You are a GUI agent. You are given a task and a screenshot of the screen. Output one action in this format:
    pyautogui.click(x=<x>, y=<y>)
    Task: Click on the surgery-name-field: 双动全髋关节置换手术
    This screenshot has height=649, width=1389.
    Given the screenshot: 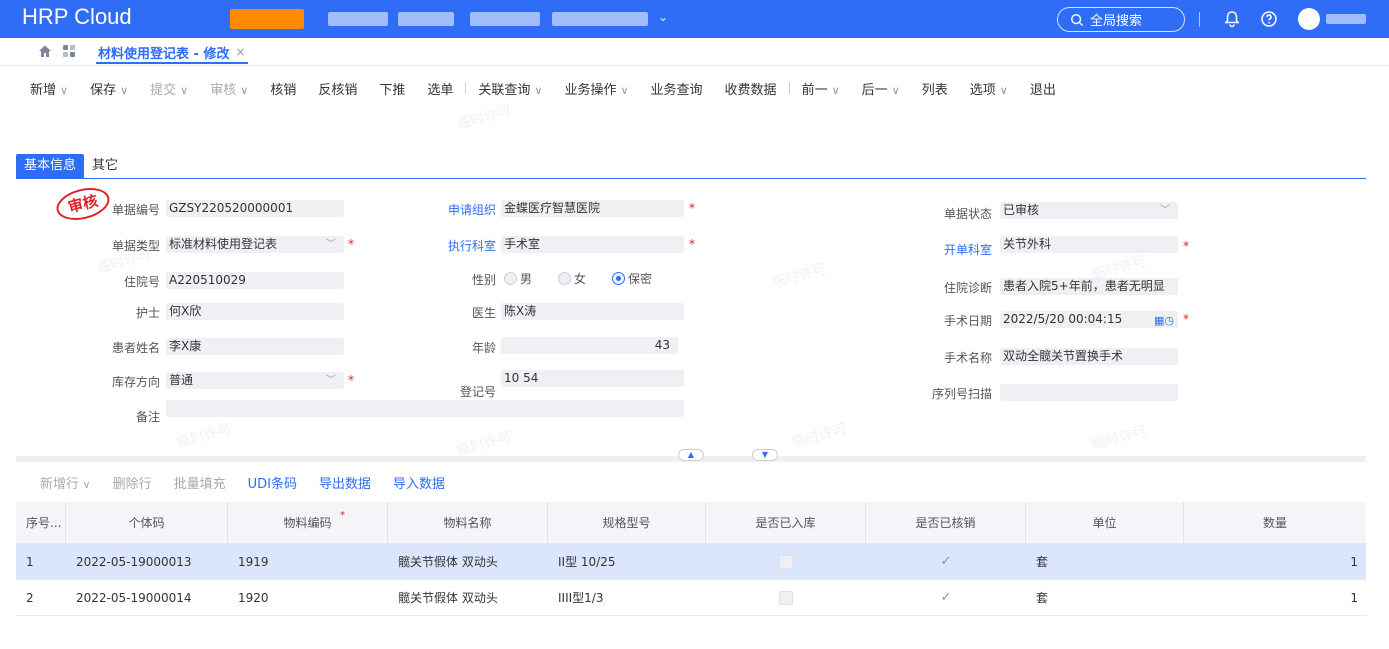 What is the action you would take?
    pyautogui.click(x=1089, y=356)
    